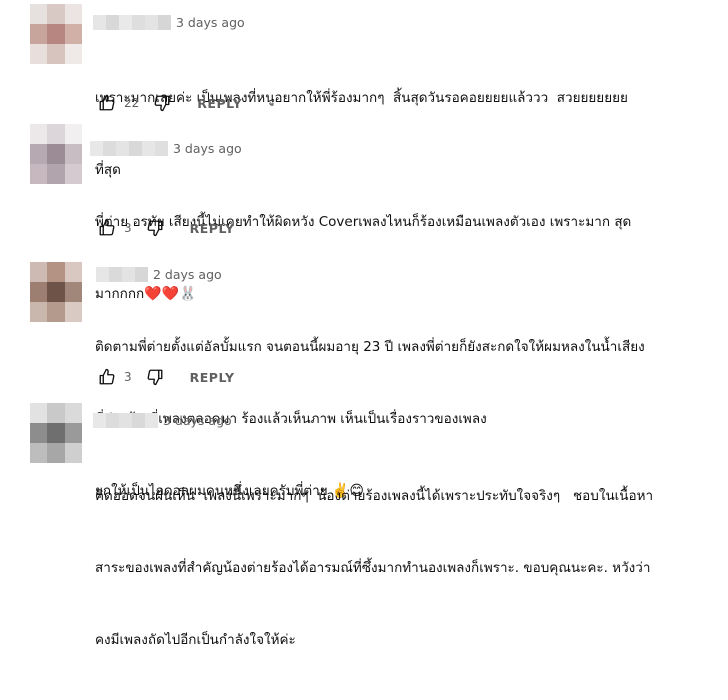 This screenshot has width=728, height=700. I want to click on comment-actions: 22 REPLY, so click(170, 103).